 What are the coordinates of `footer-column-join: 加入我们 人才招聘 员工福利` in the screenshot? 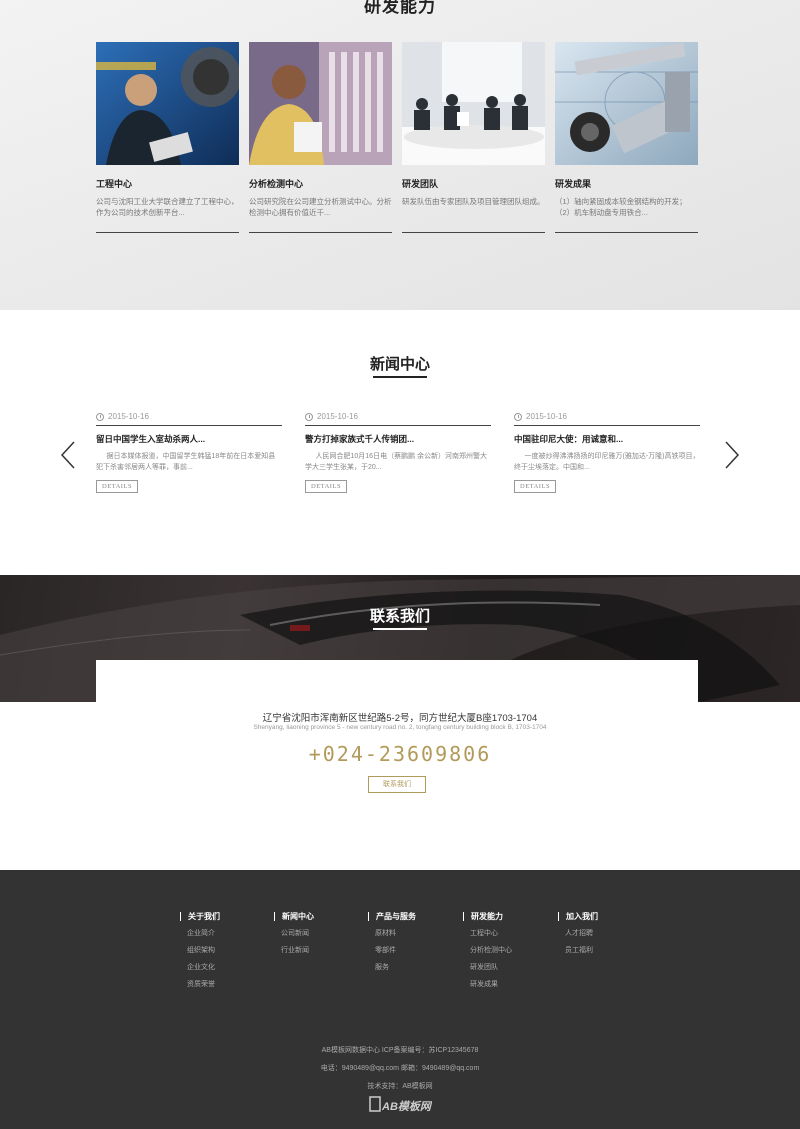 It's located at (578, 933).